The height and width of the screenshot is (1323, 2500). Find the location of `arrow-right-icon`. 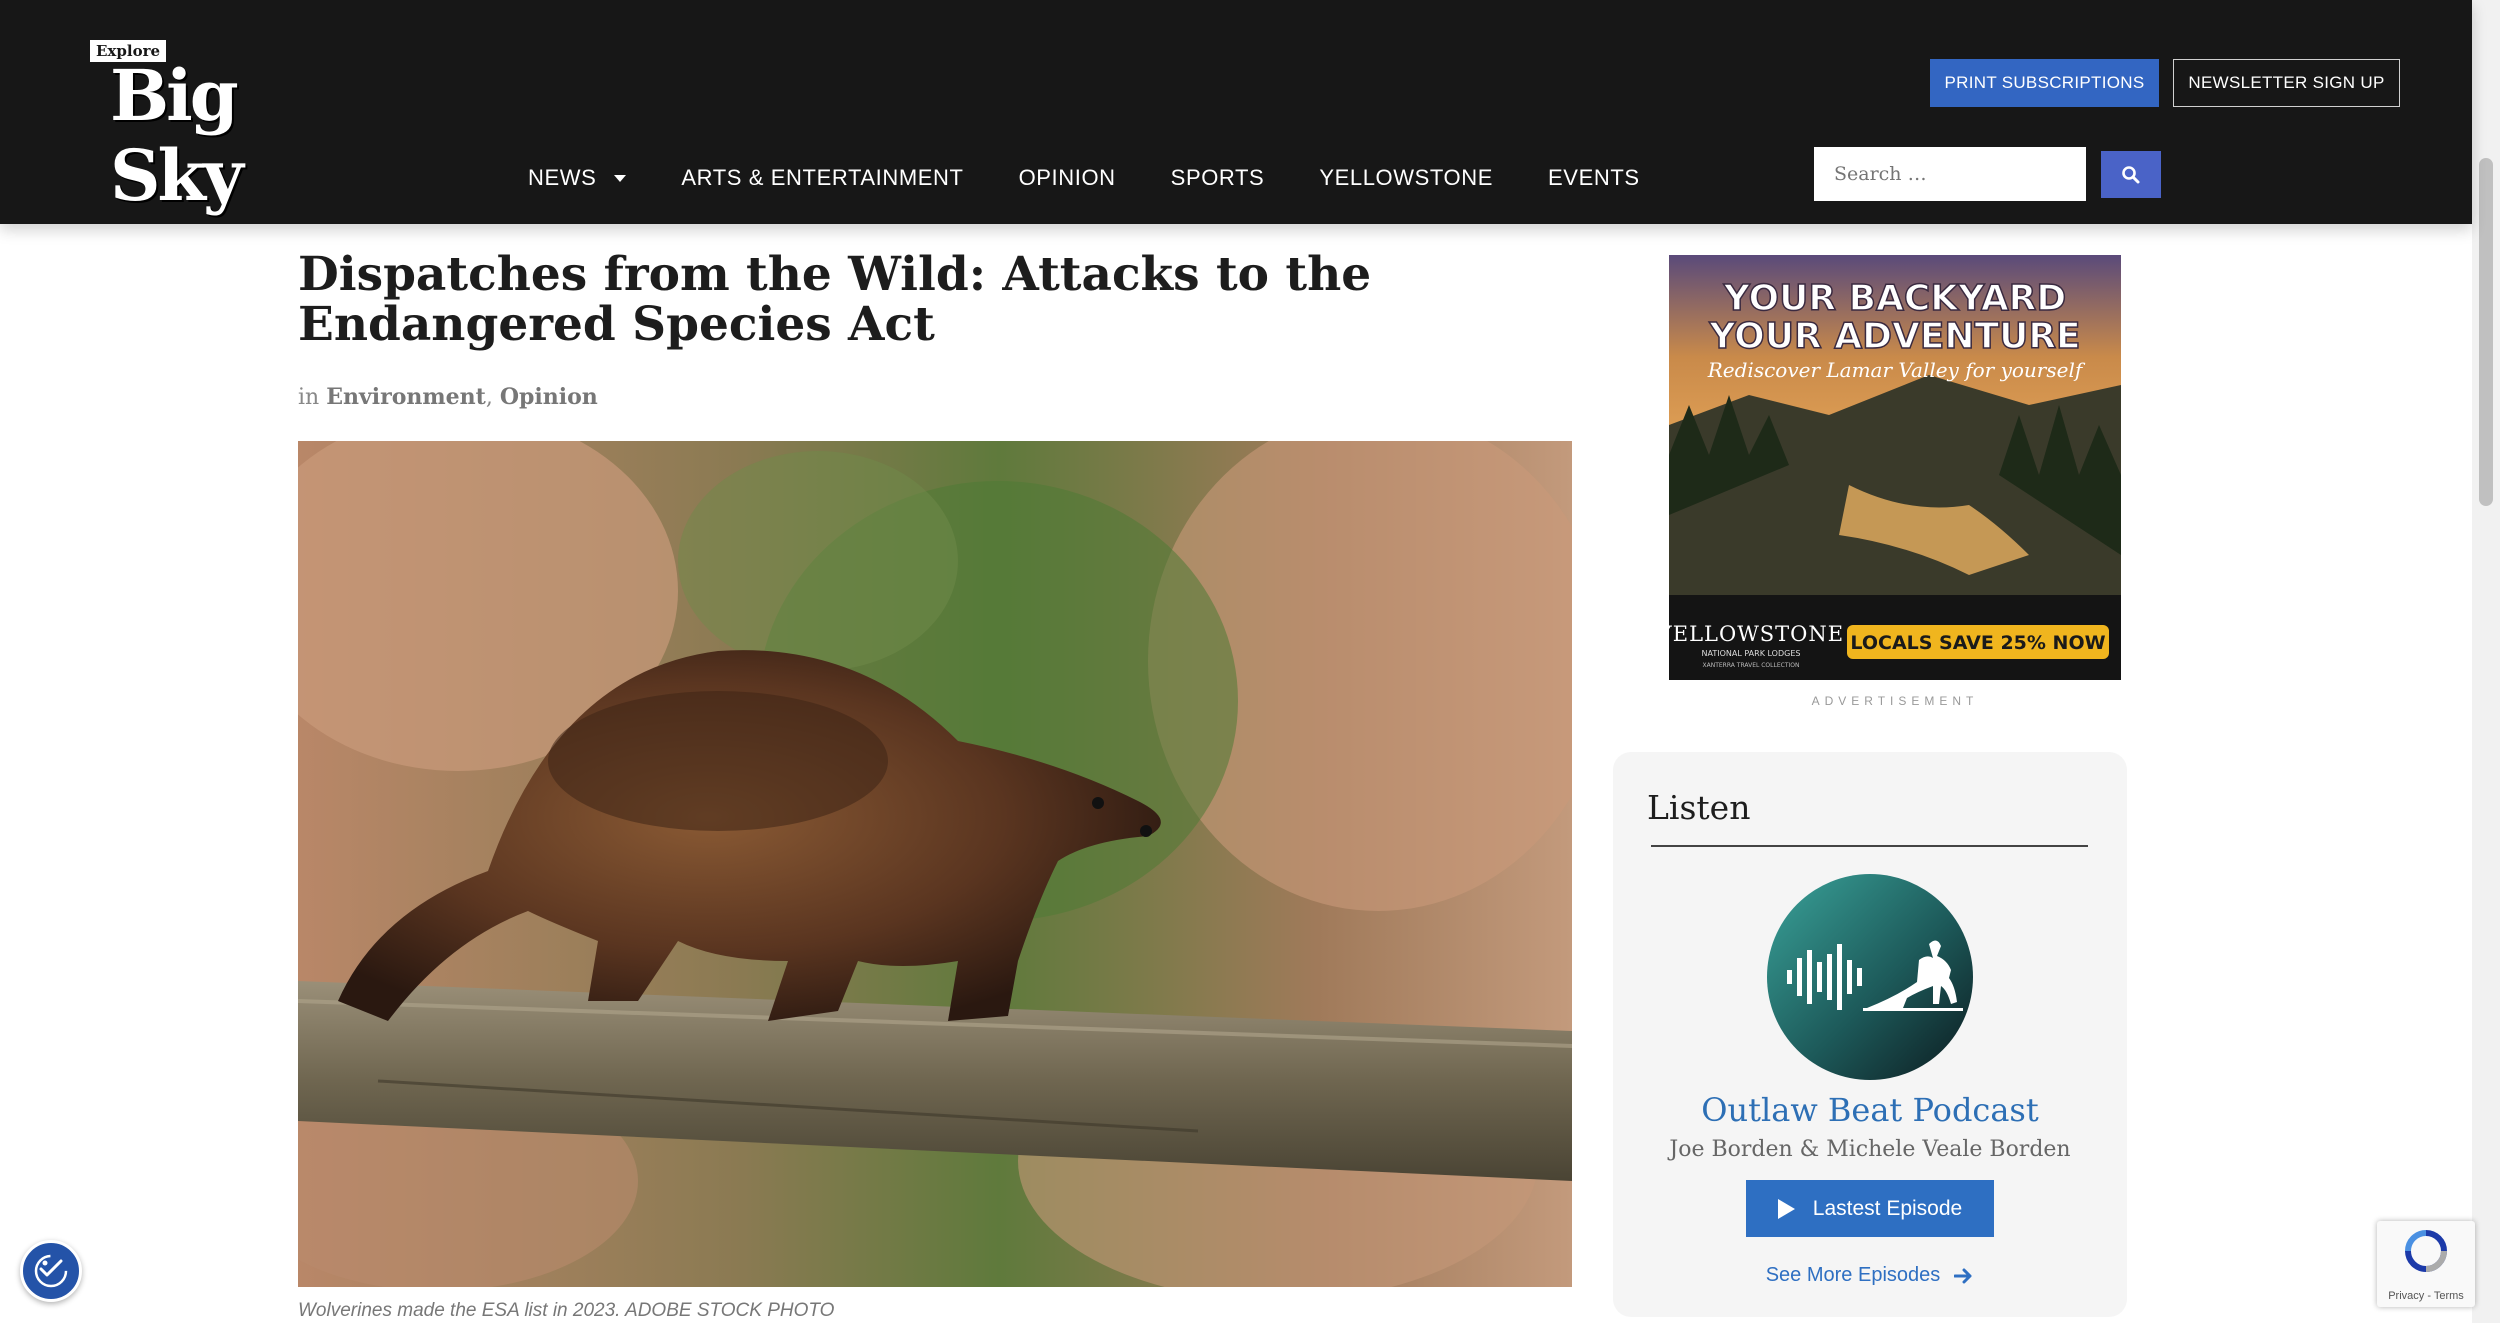

arrow-right-icon is located at coordinates (1963, 1275).